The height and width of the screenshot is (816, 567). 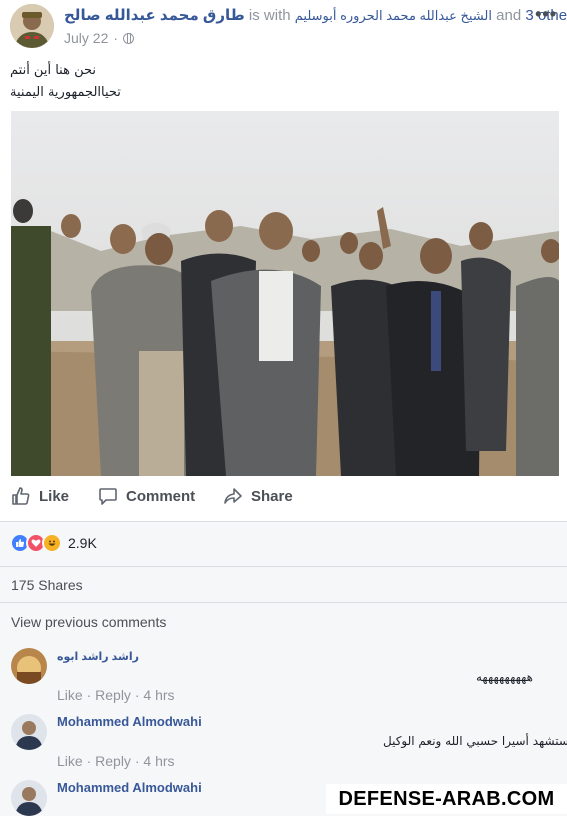 What do you see at coordinates (505, 677) in the screenshot?
I see `comment-text: هههههههههه` at bounding box center [505, 677].